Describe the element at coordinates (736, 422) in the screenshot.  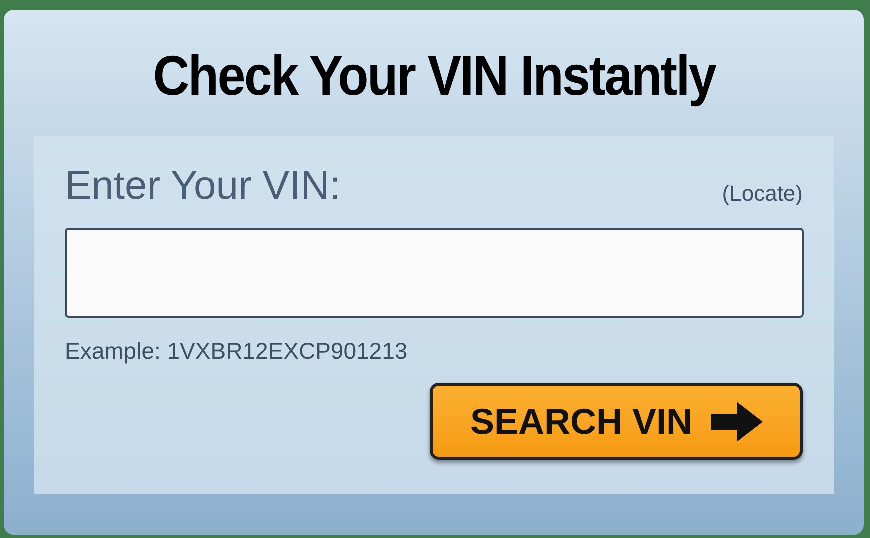
I see `arrow-icon` at that location.